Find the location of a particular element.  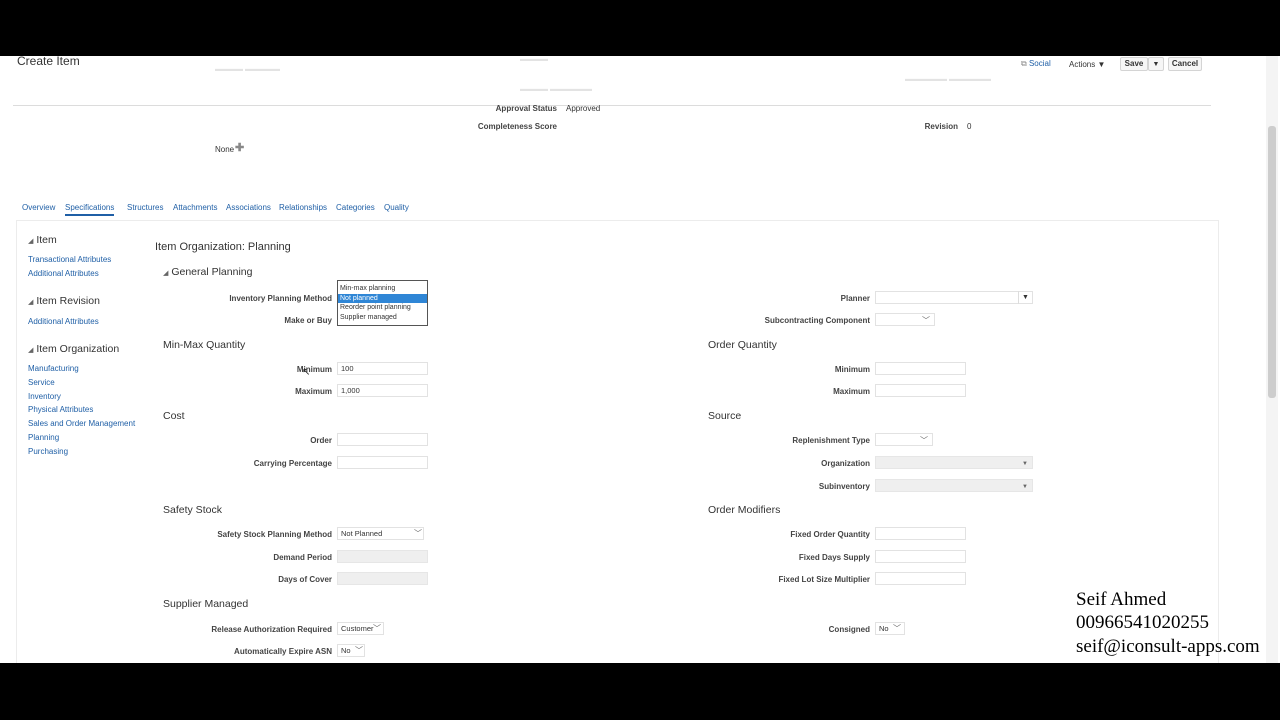

save-options-button: ▼ is located at coordinates (1156, 64).